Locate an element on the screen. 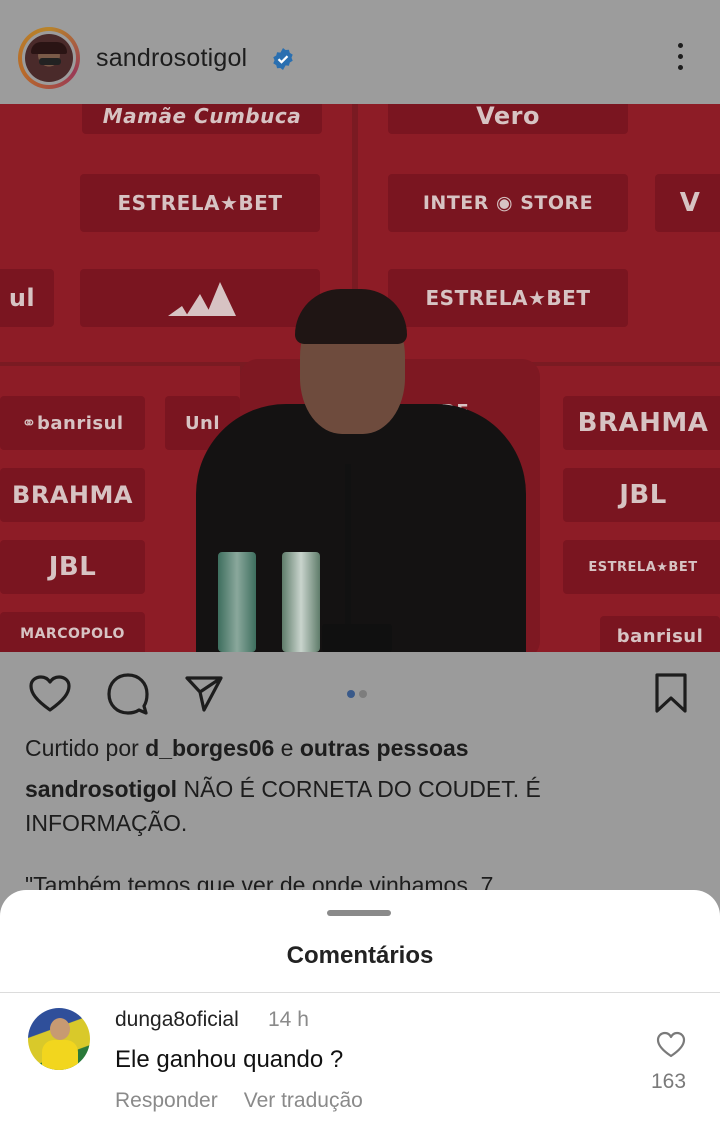 The width and height of the screenshot is (720, 1130). profile-avatar is located at coordinates (49, 58).